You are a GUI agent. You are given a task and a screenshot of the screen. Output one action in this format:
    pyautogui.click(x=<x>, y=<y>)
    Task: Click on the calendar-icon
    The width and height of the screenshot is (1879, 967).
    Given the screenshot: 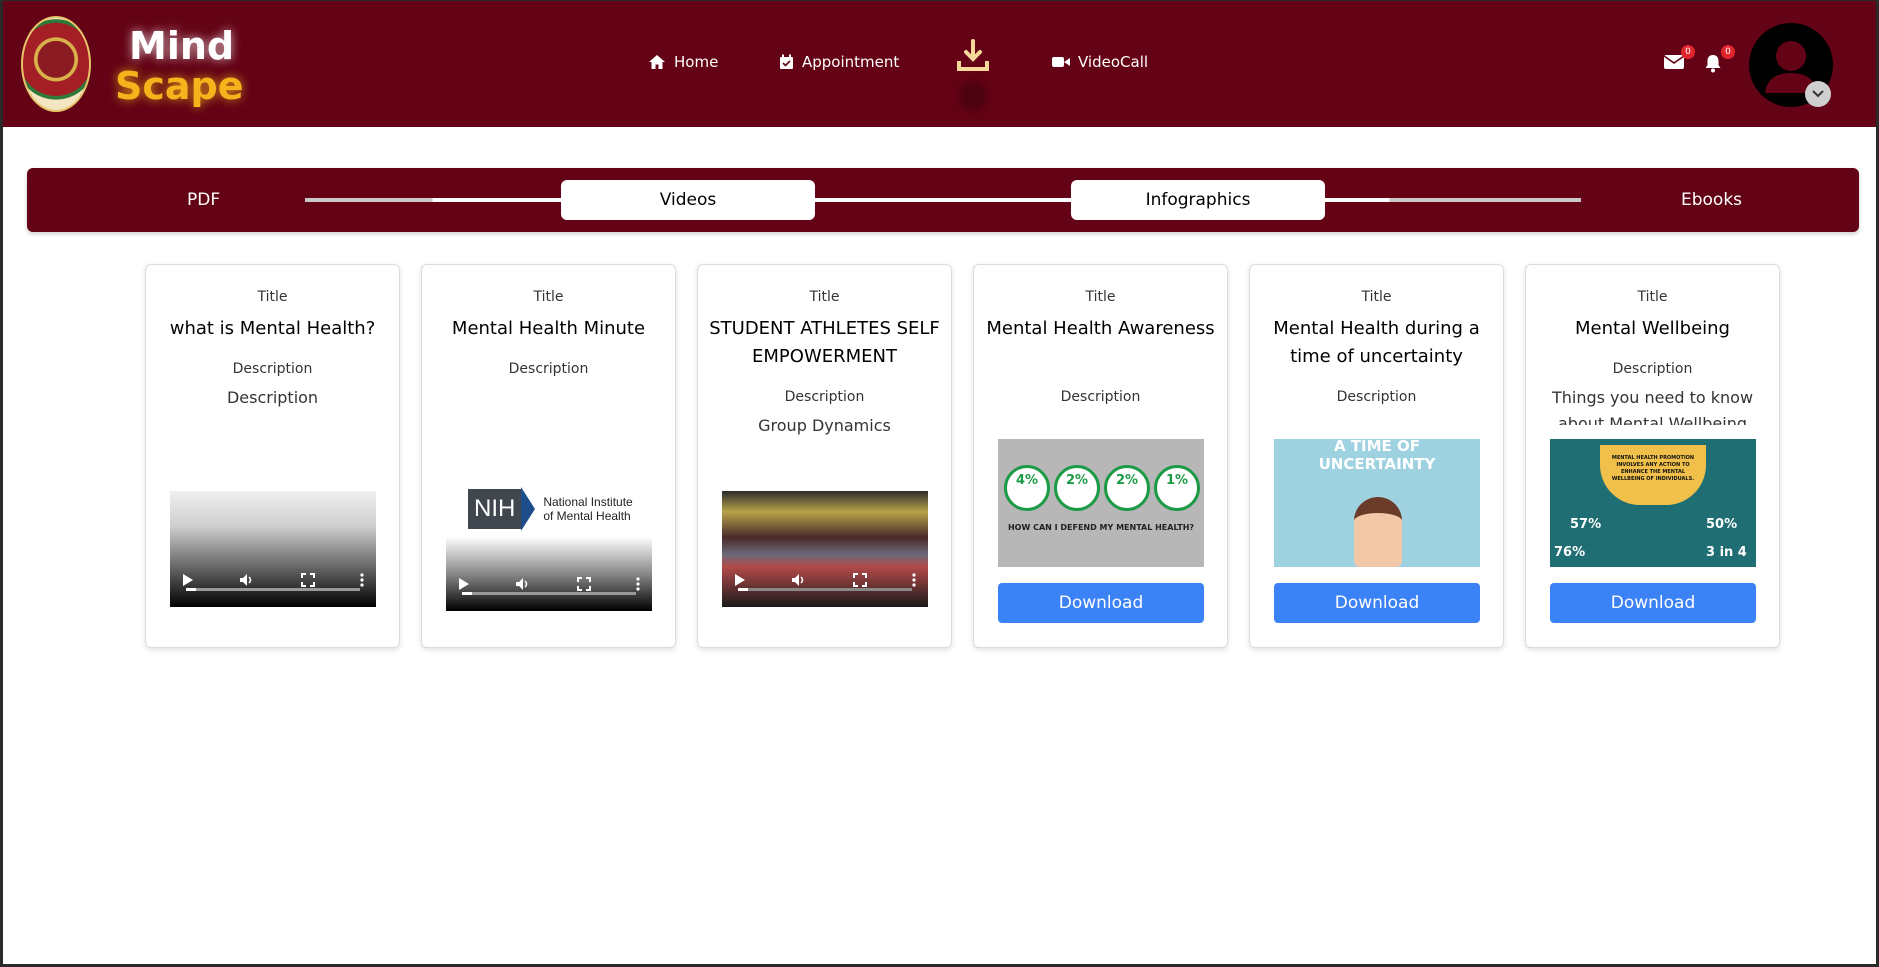 What is the action you would take?
    pyautogui.click(x=786, y=61)
    